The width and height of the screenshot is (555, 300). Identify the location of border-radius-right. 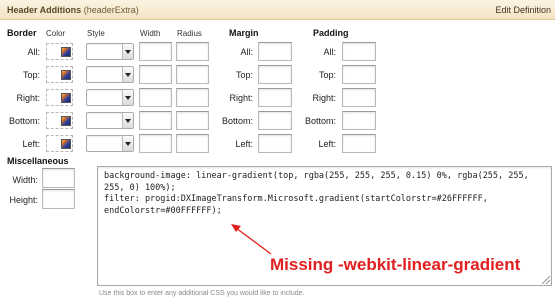
(192, 97).